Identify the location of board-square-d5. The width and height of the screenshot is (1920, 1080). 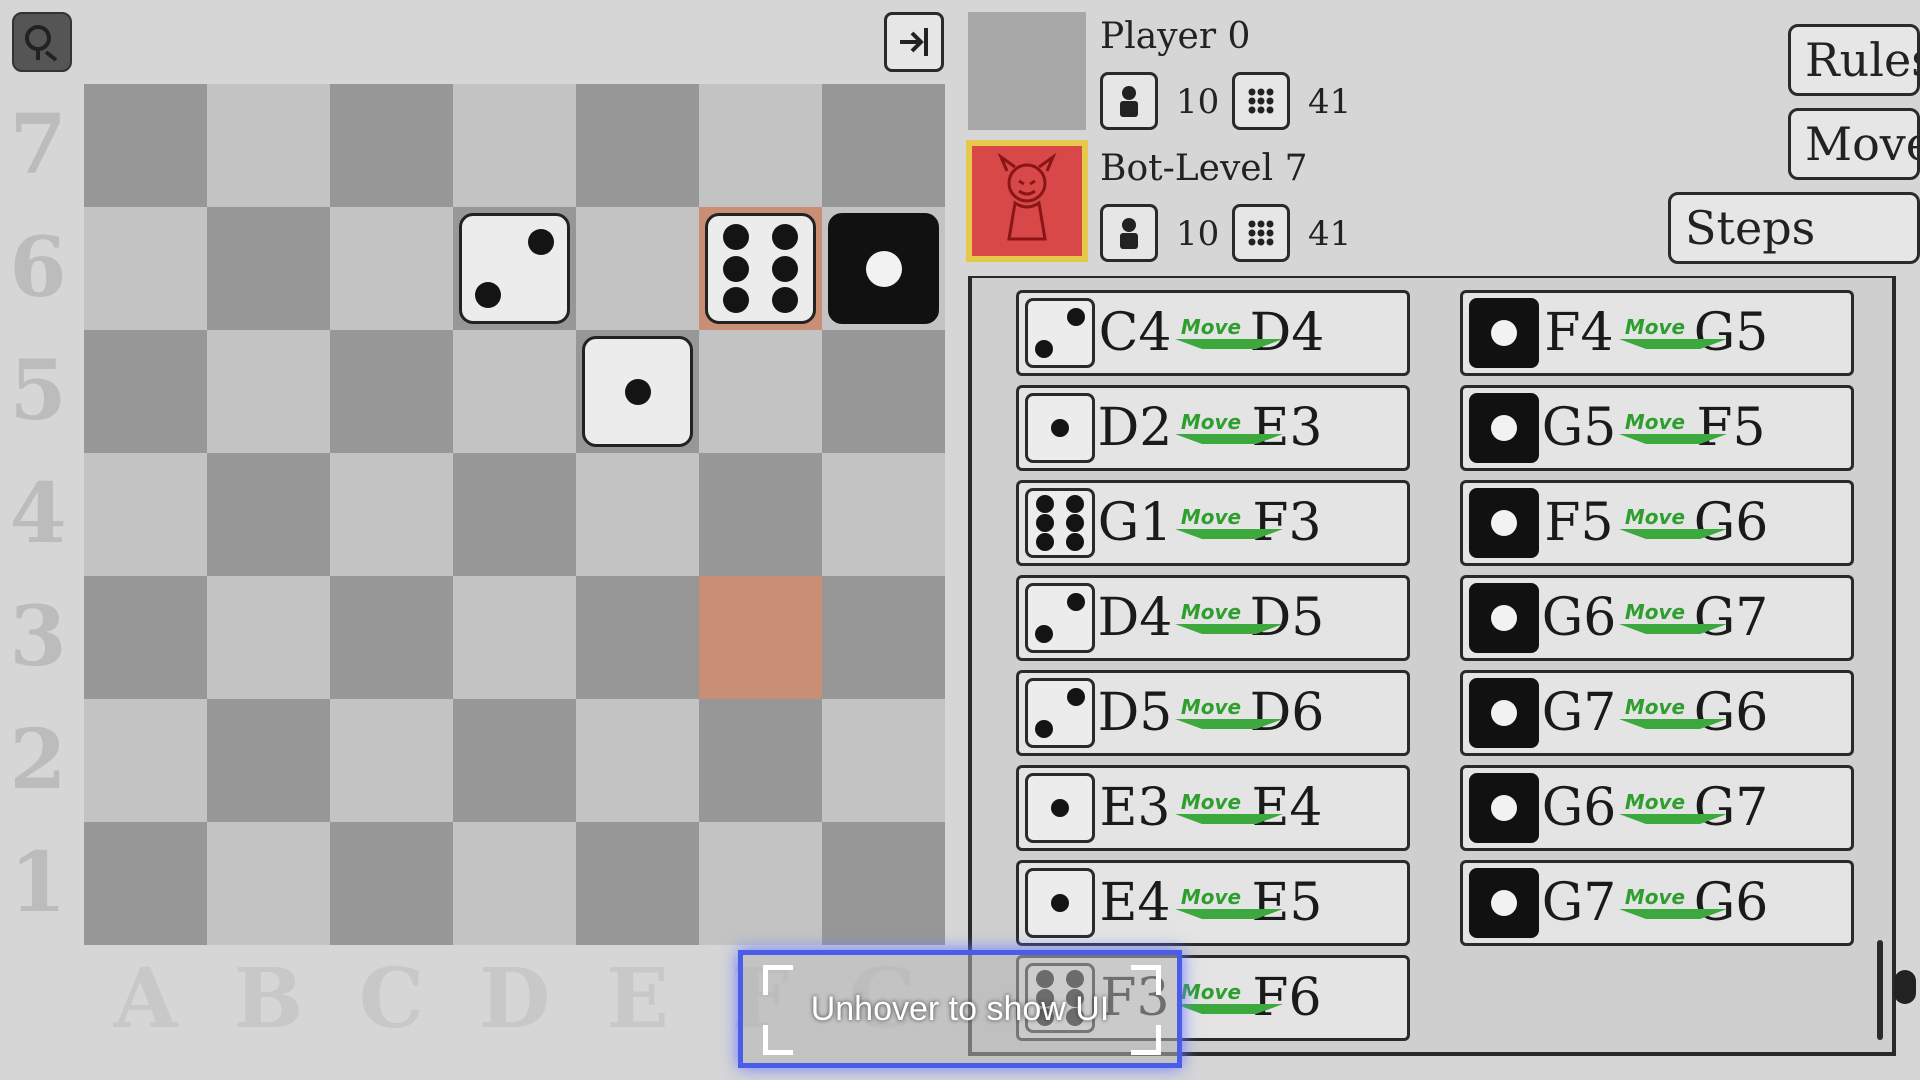
(514, 391).